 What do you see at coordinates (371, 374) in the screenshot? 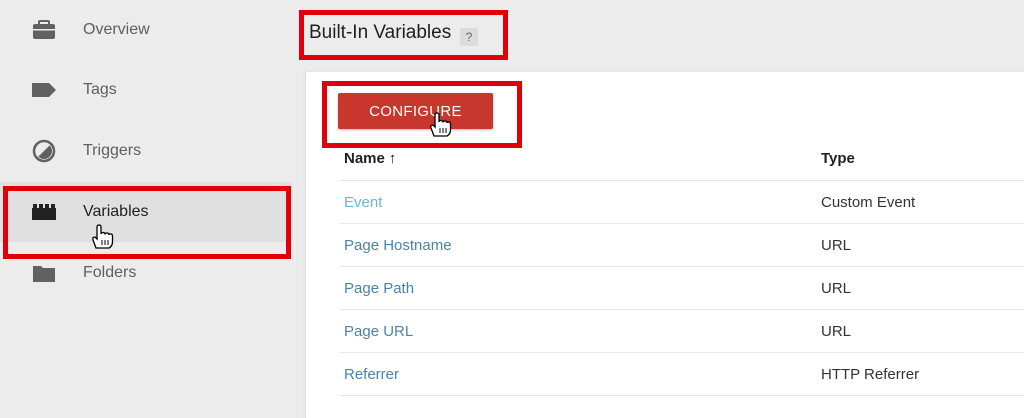
I see `variable-name-link: Referrer` at bounding box center [371, 374].